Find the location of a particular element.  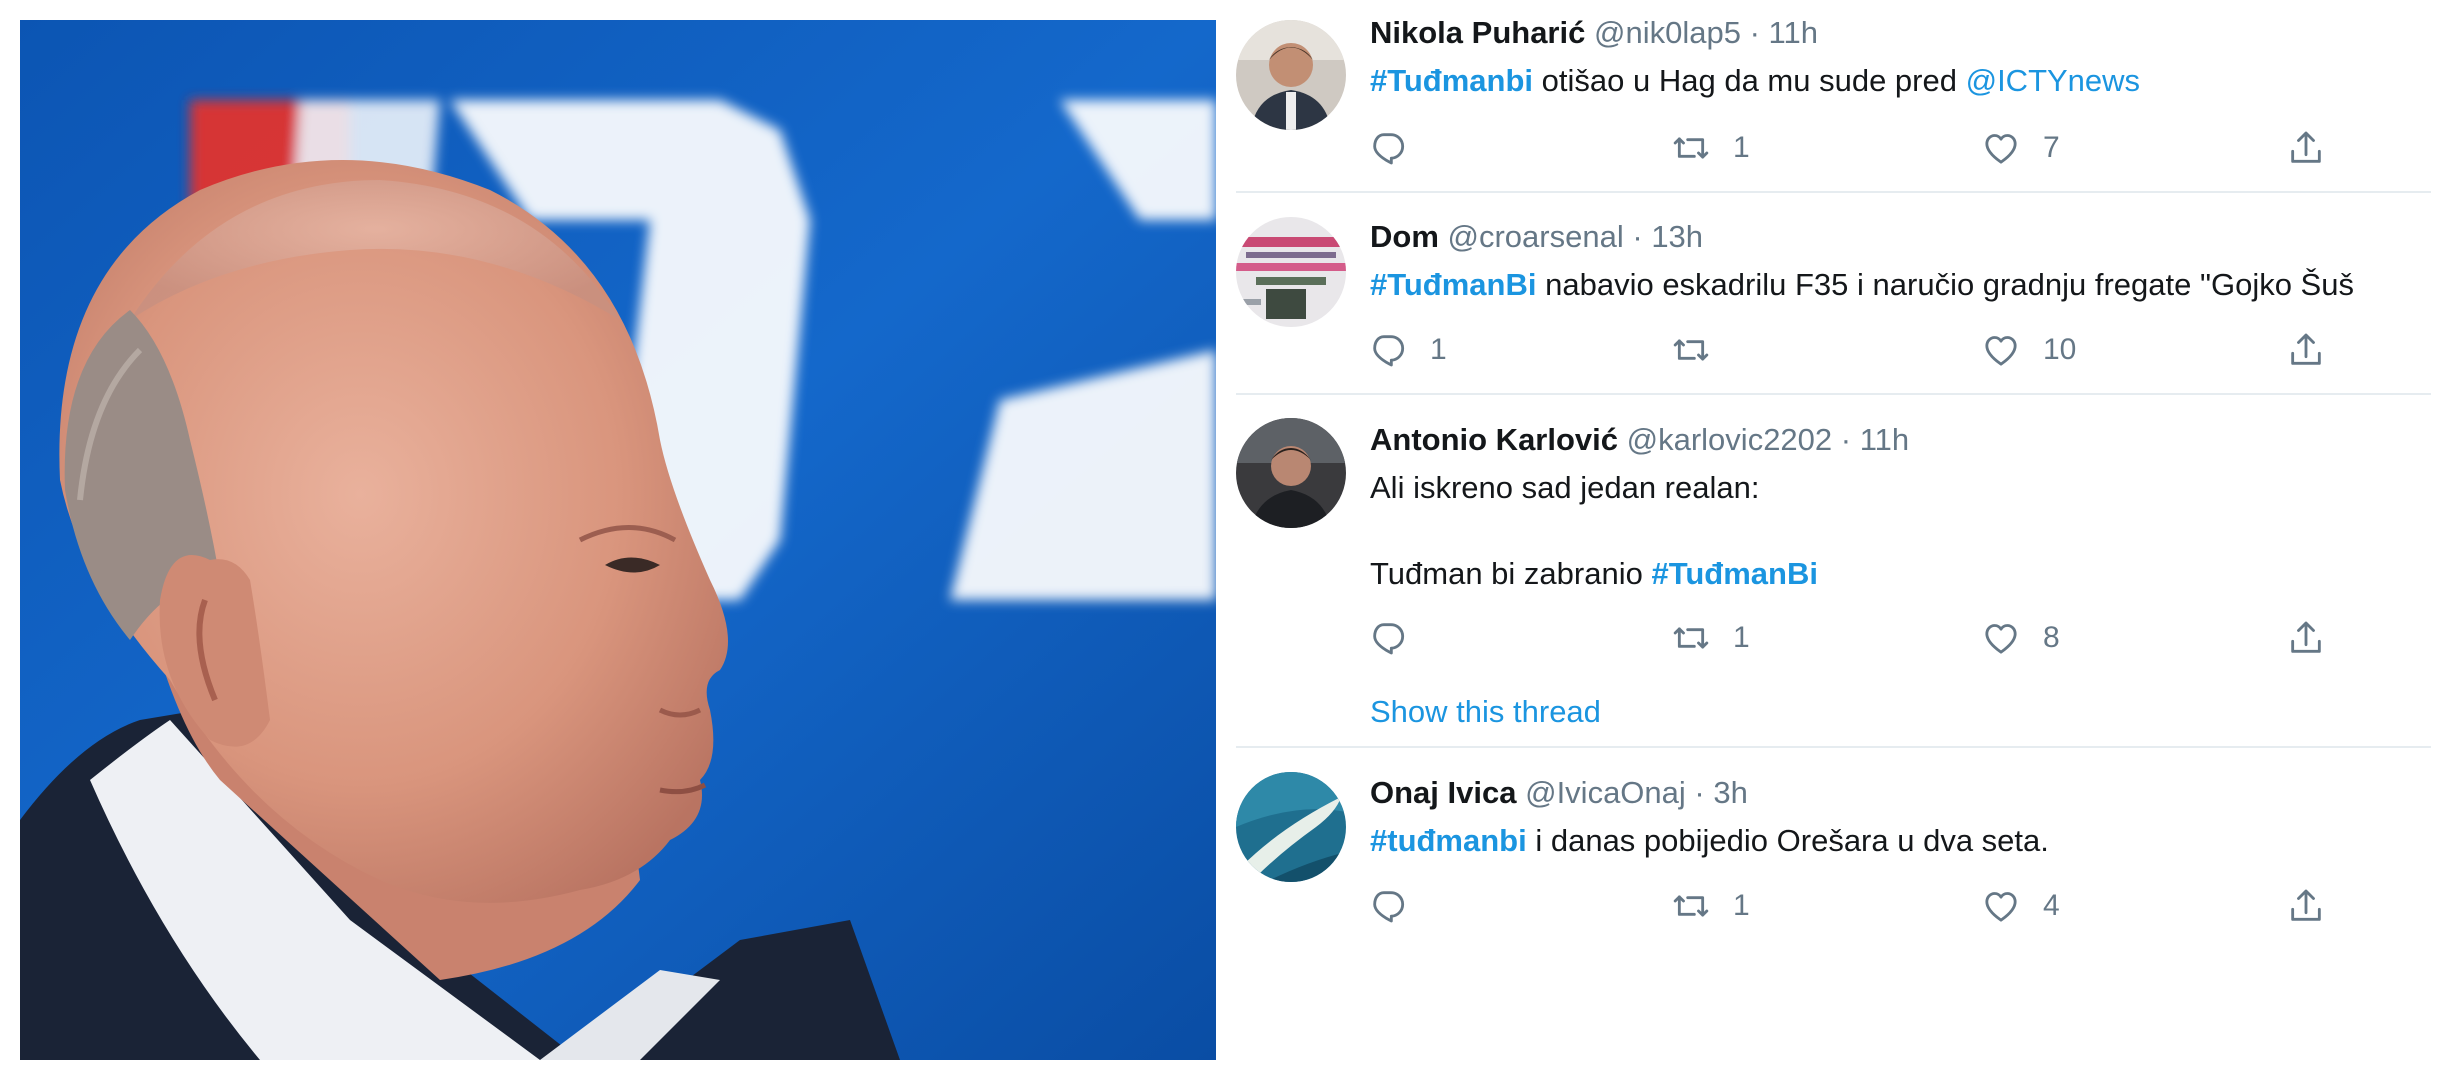

tweet-text-segment: Tuđman bi zabranio is located at coordinates (1511, 573).